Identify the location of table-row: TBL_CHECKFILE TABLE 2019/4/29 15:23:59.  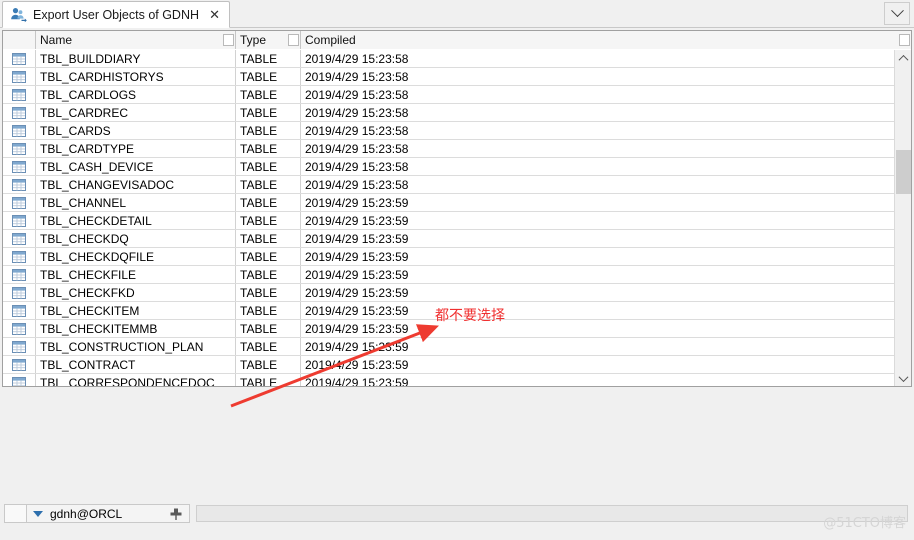
(448, 275).